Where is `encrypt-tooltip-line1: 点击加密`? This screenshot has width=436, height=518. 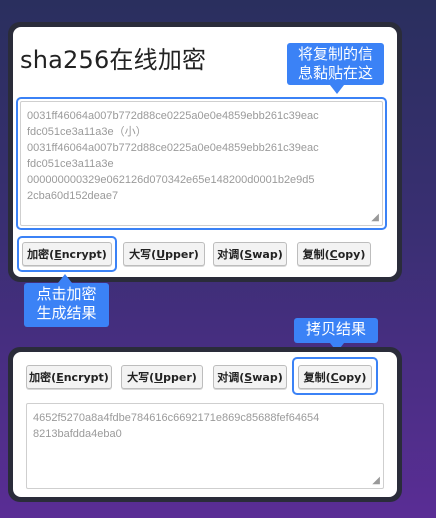
encrypt-tooltip-line1: 点击加密 is located at coordinates (66, 294).